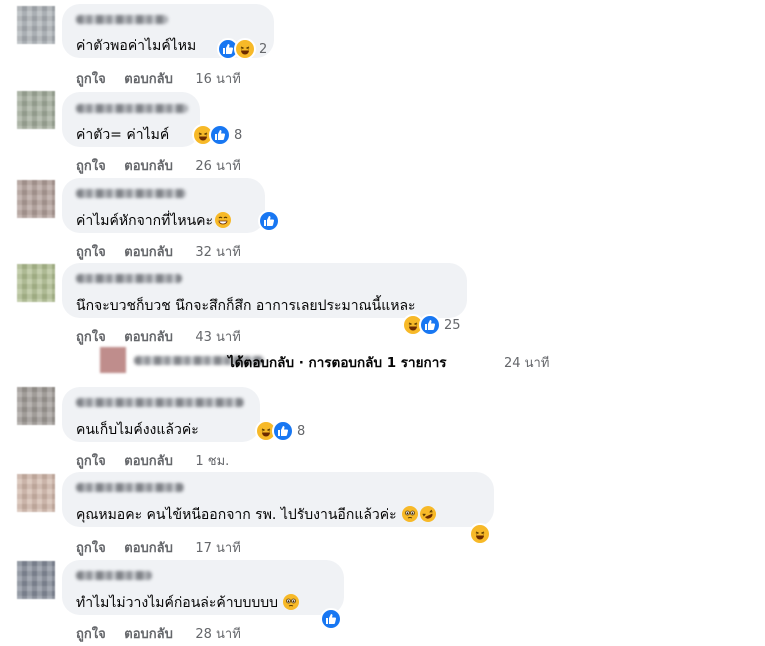 Image resolution: width=765 pixels, height=646 pixels. What do you see at coordinates (123, 135) in the screenshot?
I see `comment-text: ค่าตัว= ค่าไมค์` at bounding box center [123, 135].